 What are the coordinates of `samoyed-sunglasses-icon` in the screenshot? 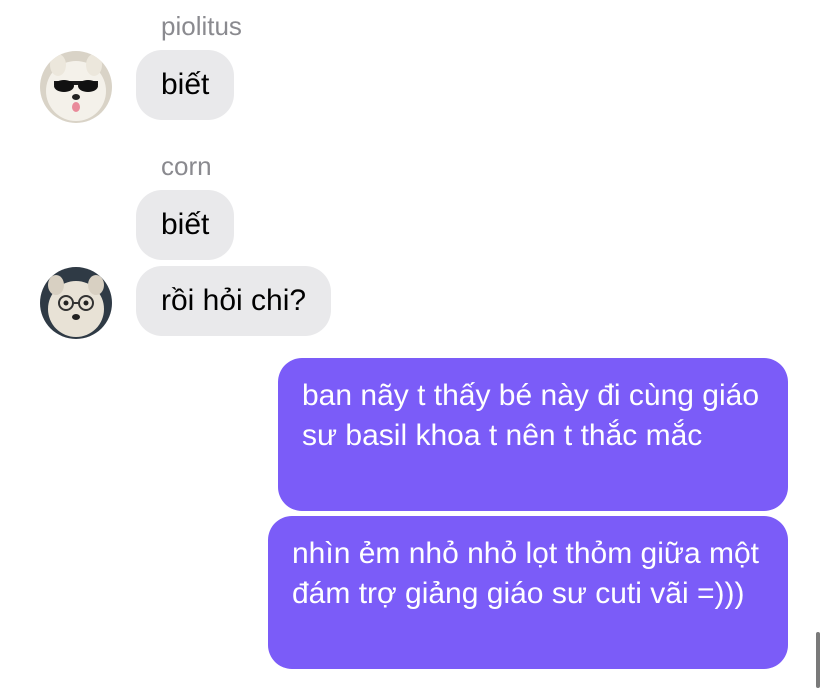 It's located at (76, 87).